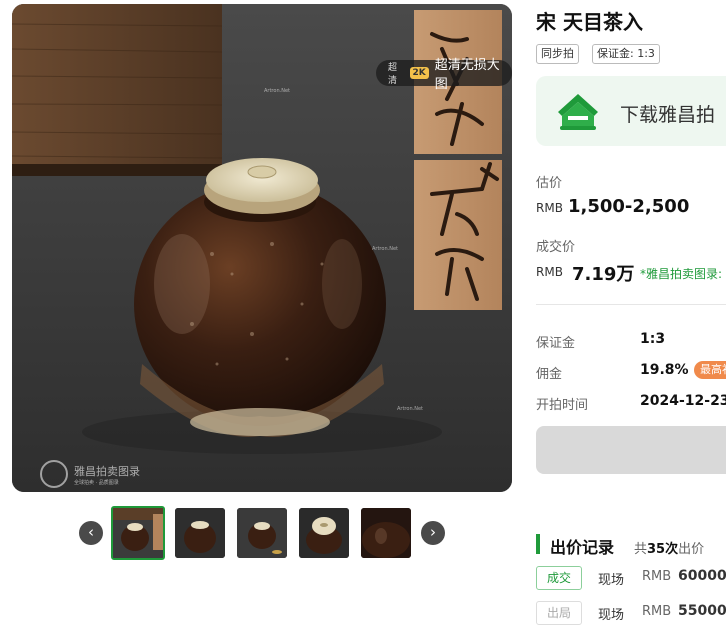 Image resolution: width=726 pixels, height=628 pixels. Describe the element at coordinates (626, 54) in the screenshot. I see `deposit-ratio-tag: 保证金: 1:3` at that location.